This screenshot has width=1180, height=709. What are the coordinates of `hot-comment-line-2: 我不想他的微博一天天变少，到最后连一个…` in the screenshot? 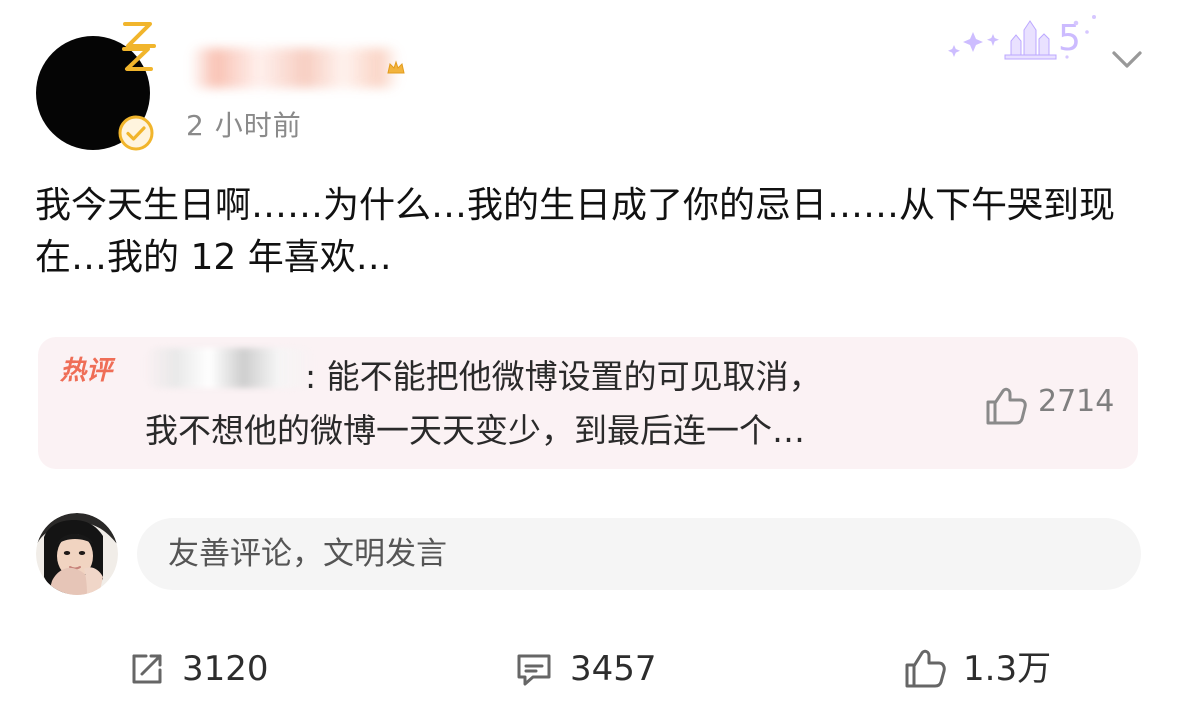 It's located at (475, 430).